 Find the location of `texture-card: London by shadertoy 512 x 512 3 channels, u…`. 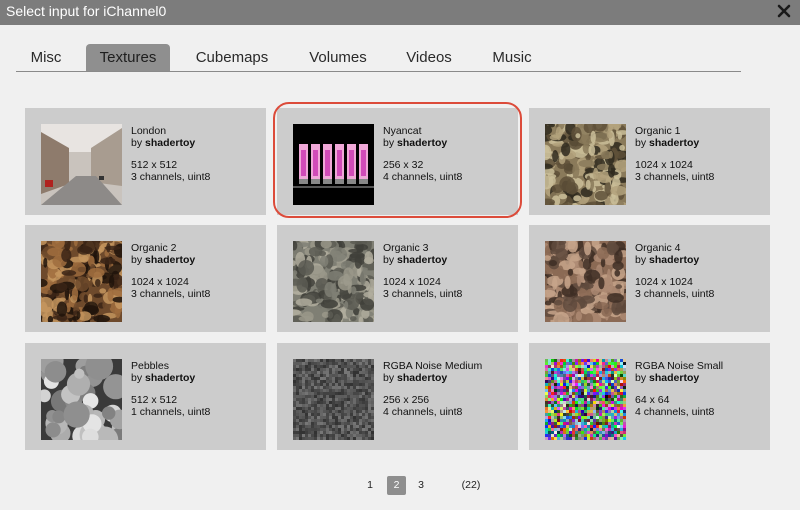

texture-card: London by shadertoy 512 x 512 3 channels, u… is located at coordinates (145, 161).